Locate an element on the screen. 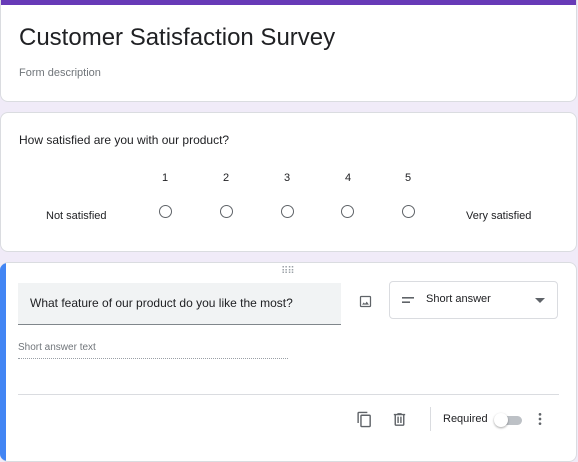 This screenshot has width=578, height=462. required-toggle is located at coordinates (508, 420).